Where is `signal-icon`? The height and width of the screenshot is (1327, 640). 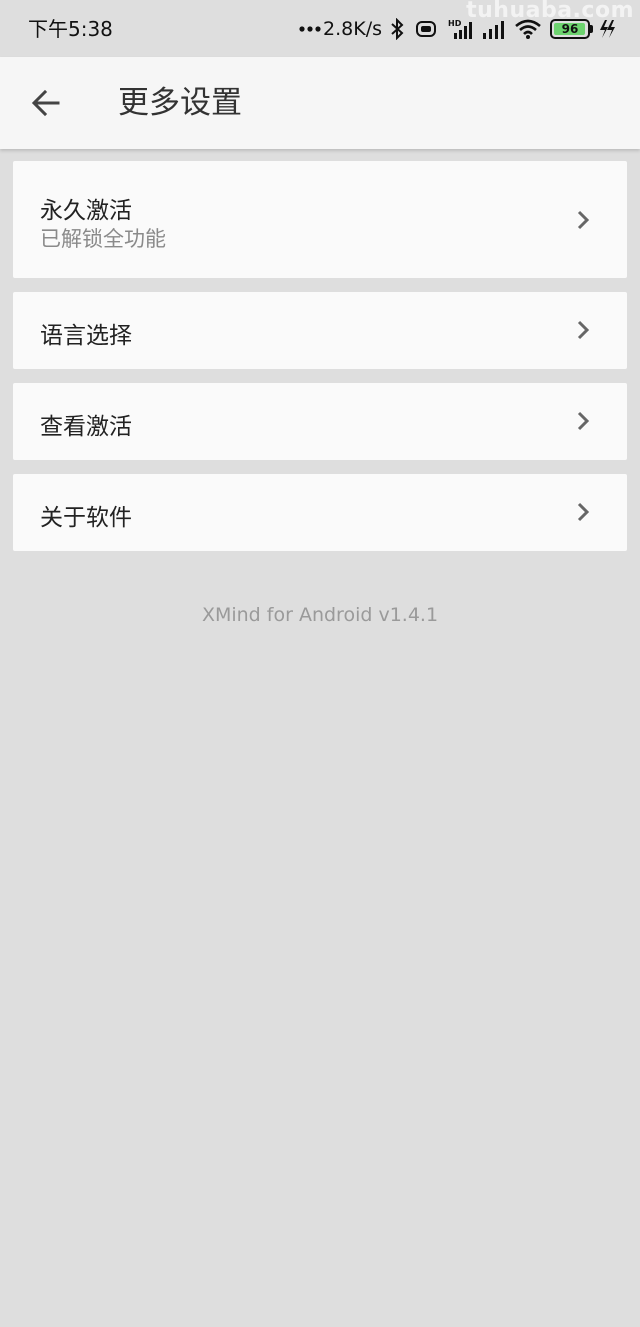 signal-icon is located at coordinates (494, 29).